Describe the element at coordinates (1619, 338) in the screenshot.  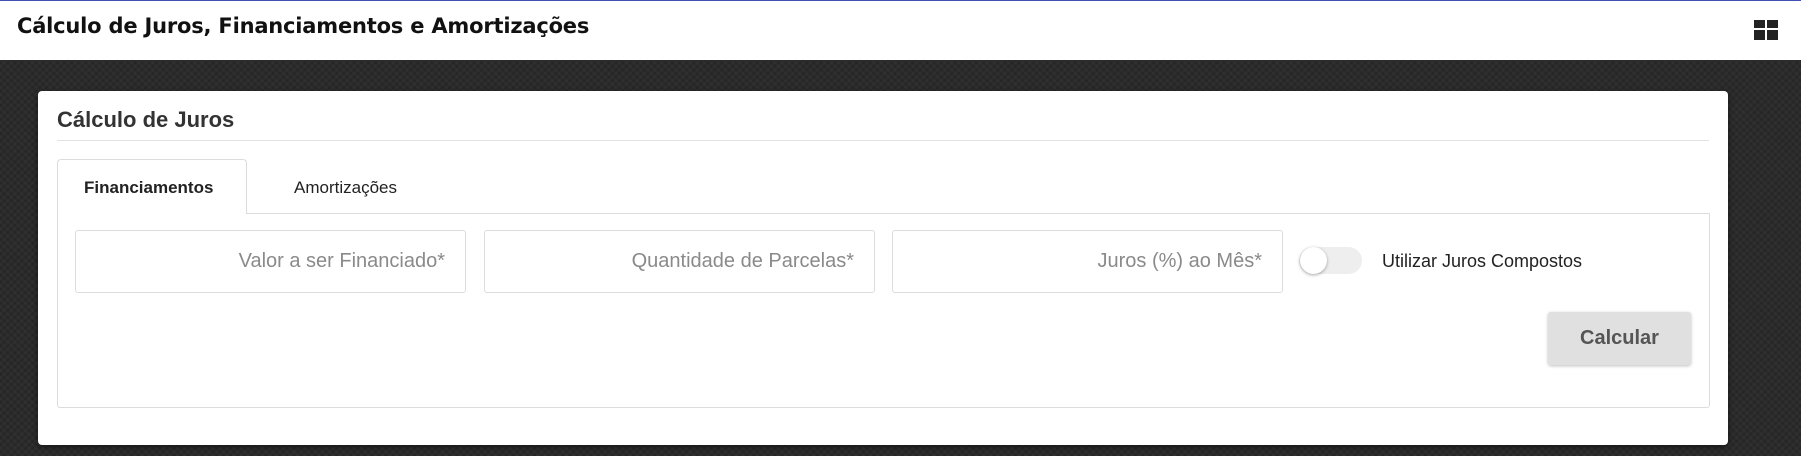
I see `calcular-button: Calcular` at that location.